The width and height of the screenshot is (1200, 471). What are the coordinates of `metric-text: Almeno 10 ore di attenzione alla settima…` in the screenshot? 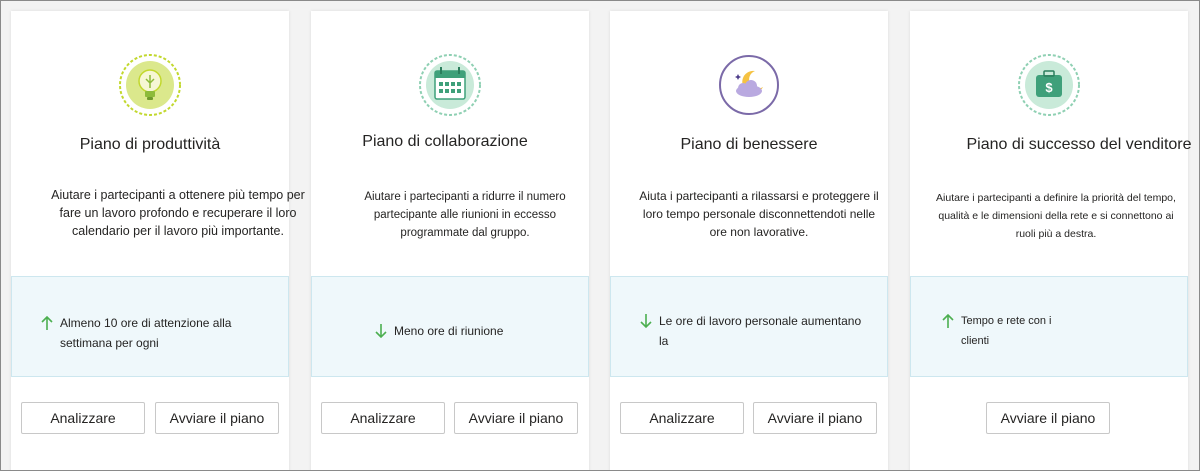 It's located at (146, 333).